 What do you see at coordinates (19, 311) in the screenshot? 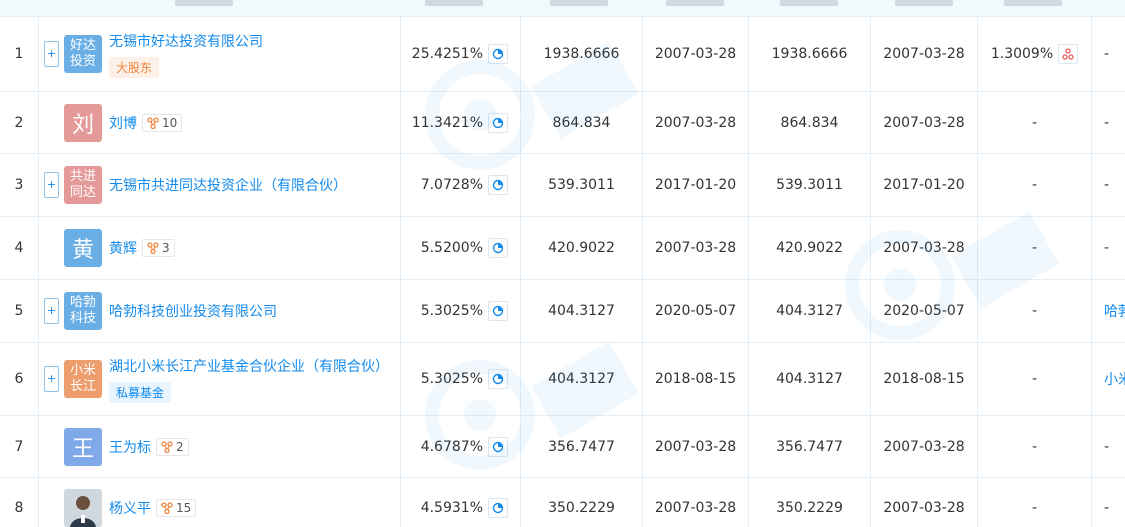
I see `row-index: 5` at bounding box center [19, 311].